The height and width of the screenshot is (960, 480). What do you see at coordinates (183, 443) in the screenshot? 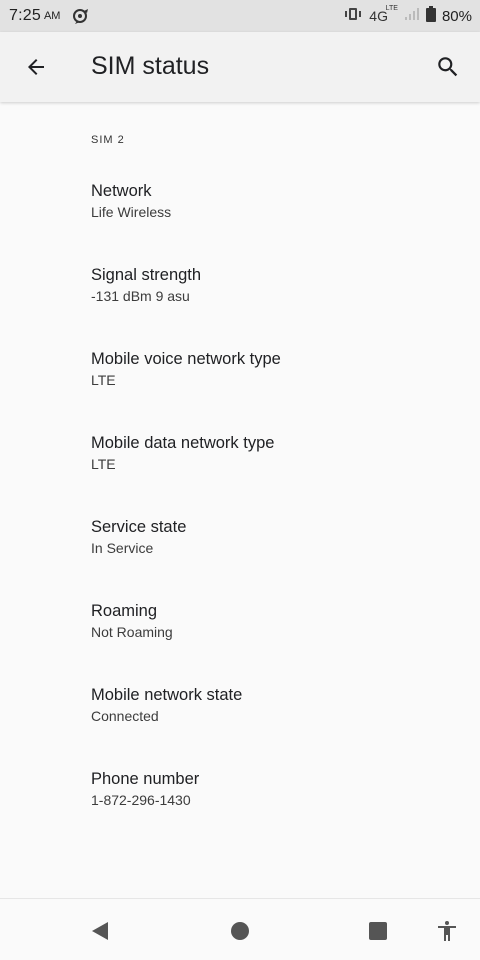
I see `item-title: Mobile data network type` at bounding box center [183, 443].